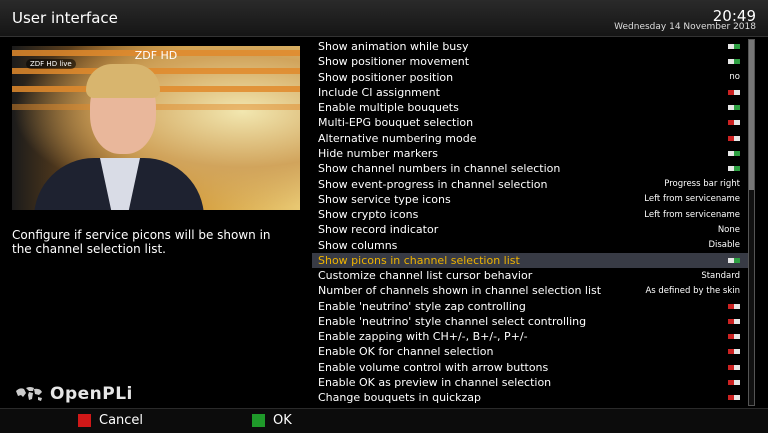  What do you see at coordinates (751, 115) in the screenshot?
I see `scrollbar-thumb` at bounding box center [751, 115].